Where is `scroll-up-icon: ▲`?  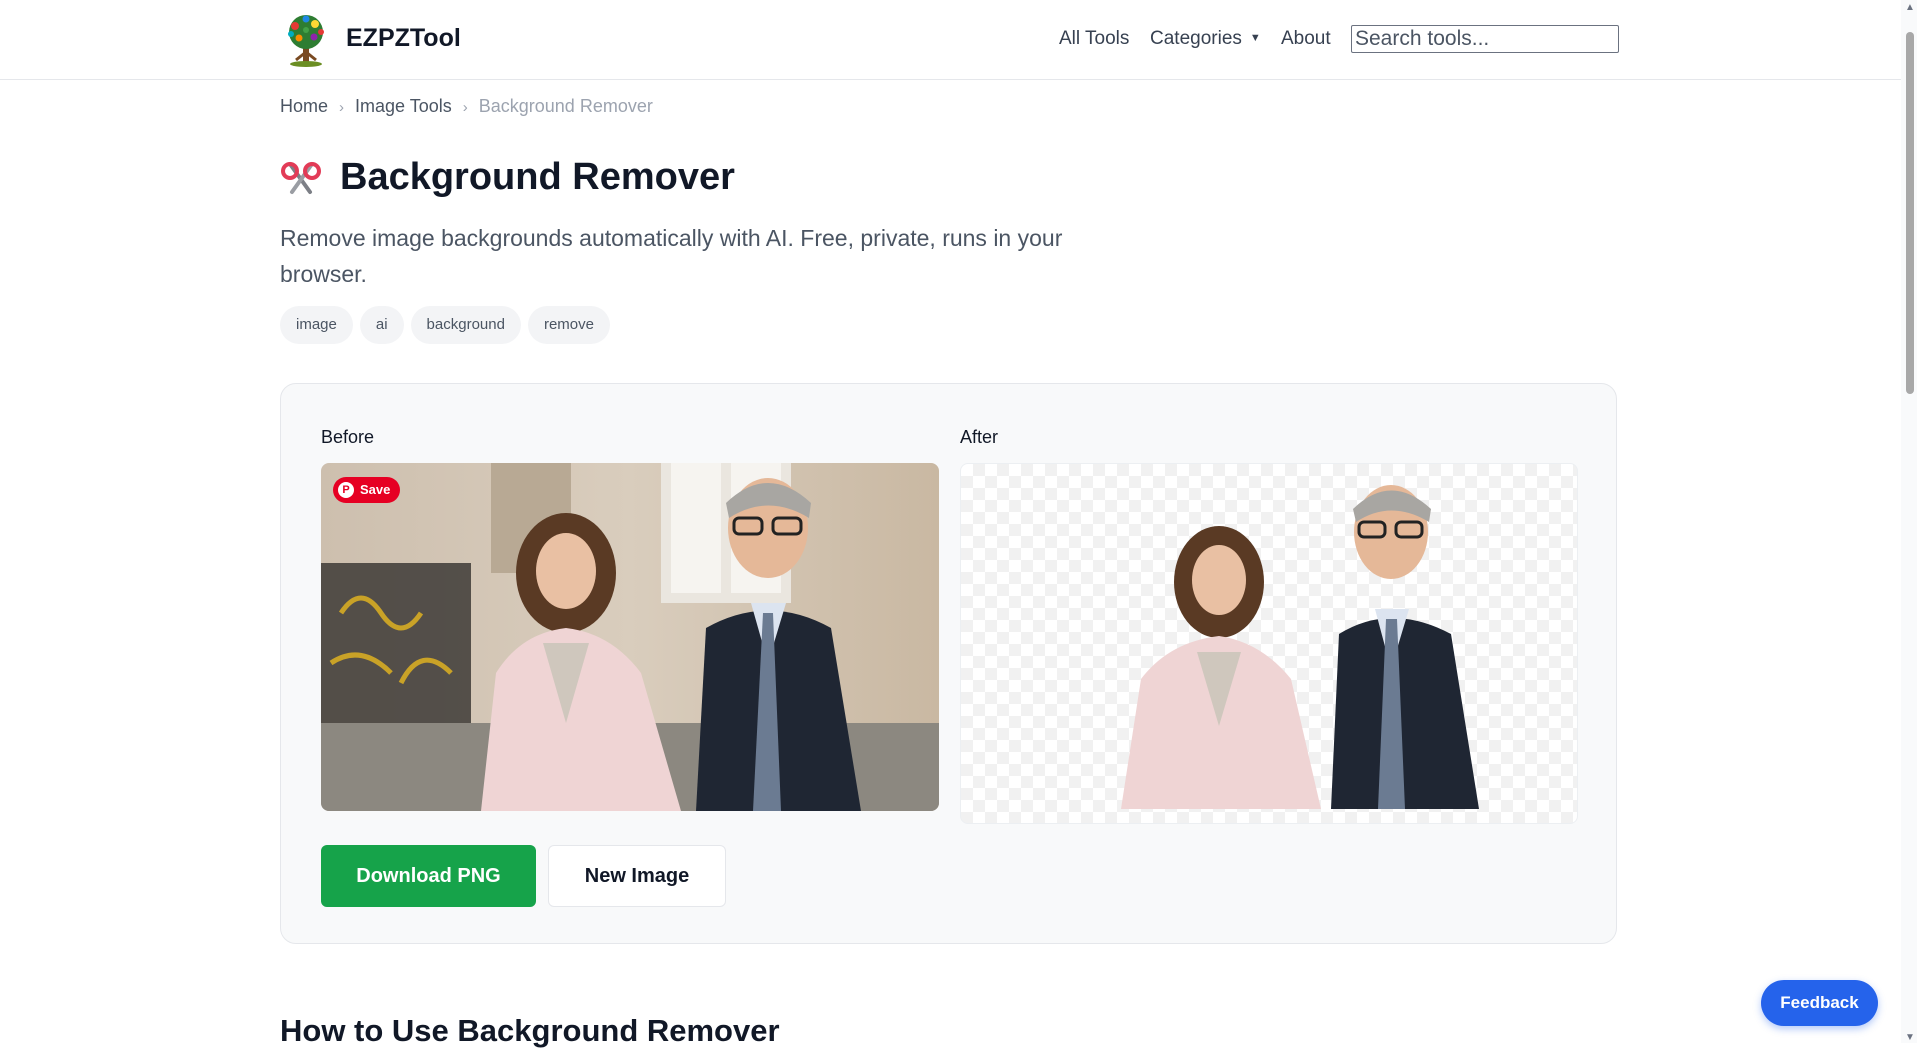 scroll-up-icon: ▲ is located at coordinates (1910, 7).